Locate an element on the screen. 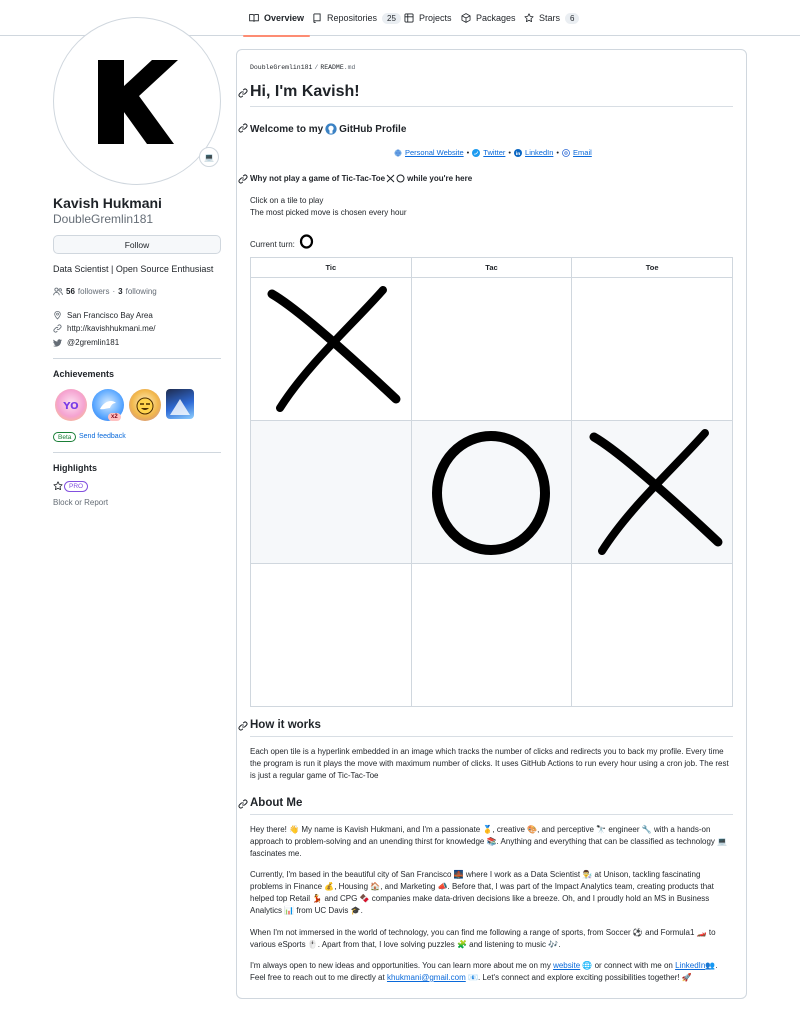  vault-icon is located at coordinates (180, 407).